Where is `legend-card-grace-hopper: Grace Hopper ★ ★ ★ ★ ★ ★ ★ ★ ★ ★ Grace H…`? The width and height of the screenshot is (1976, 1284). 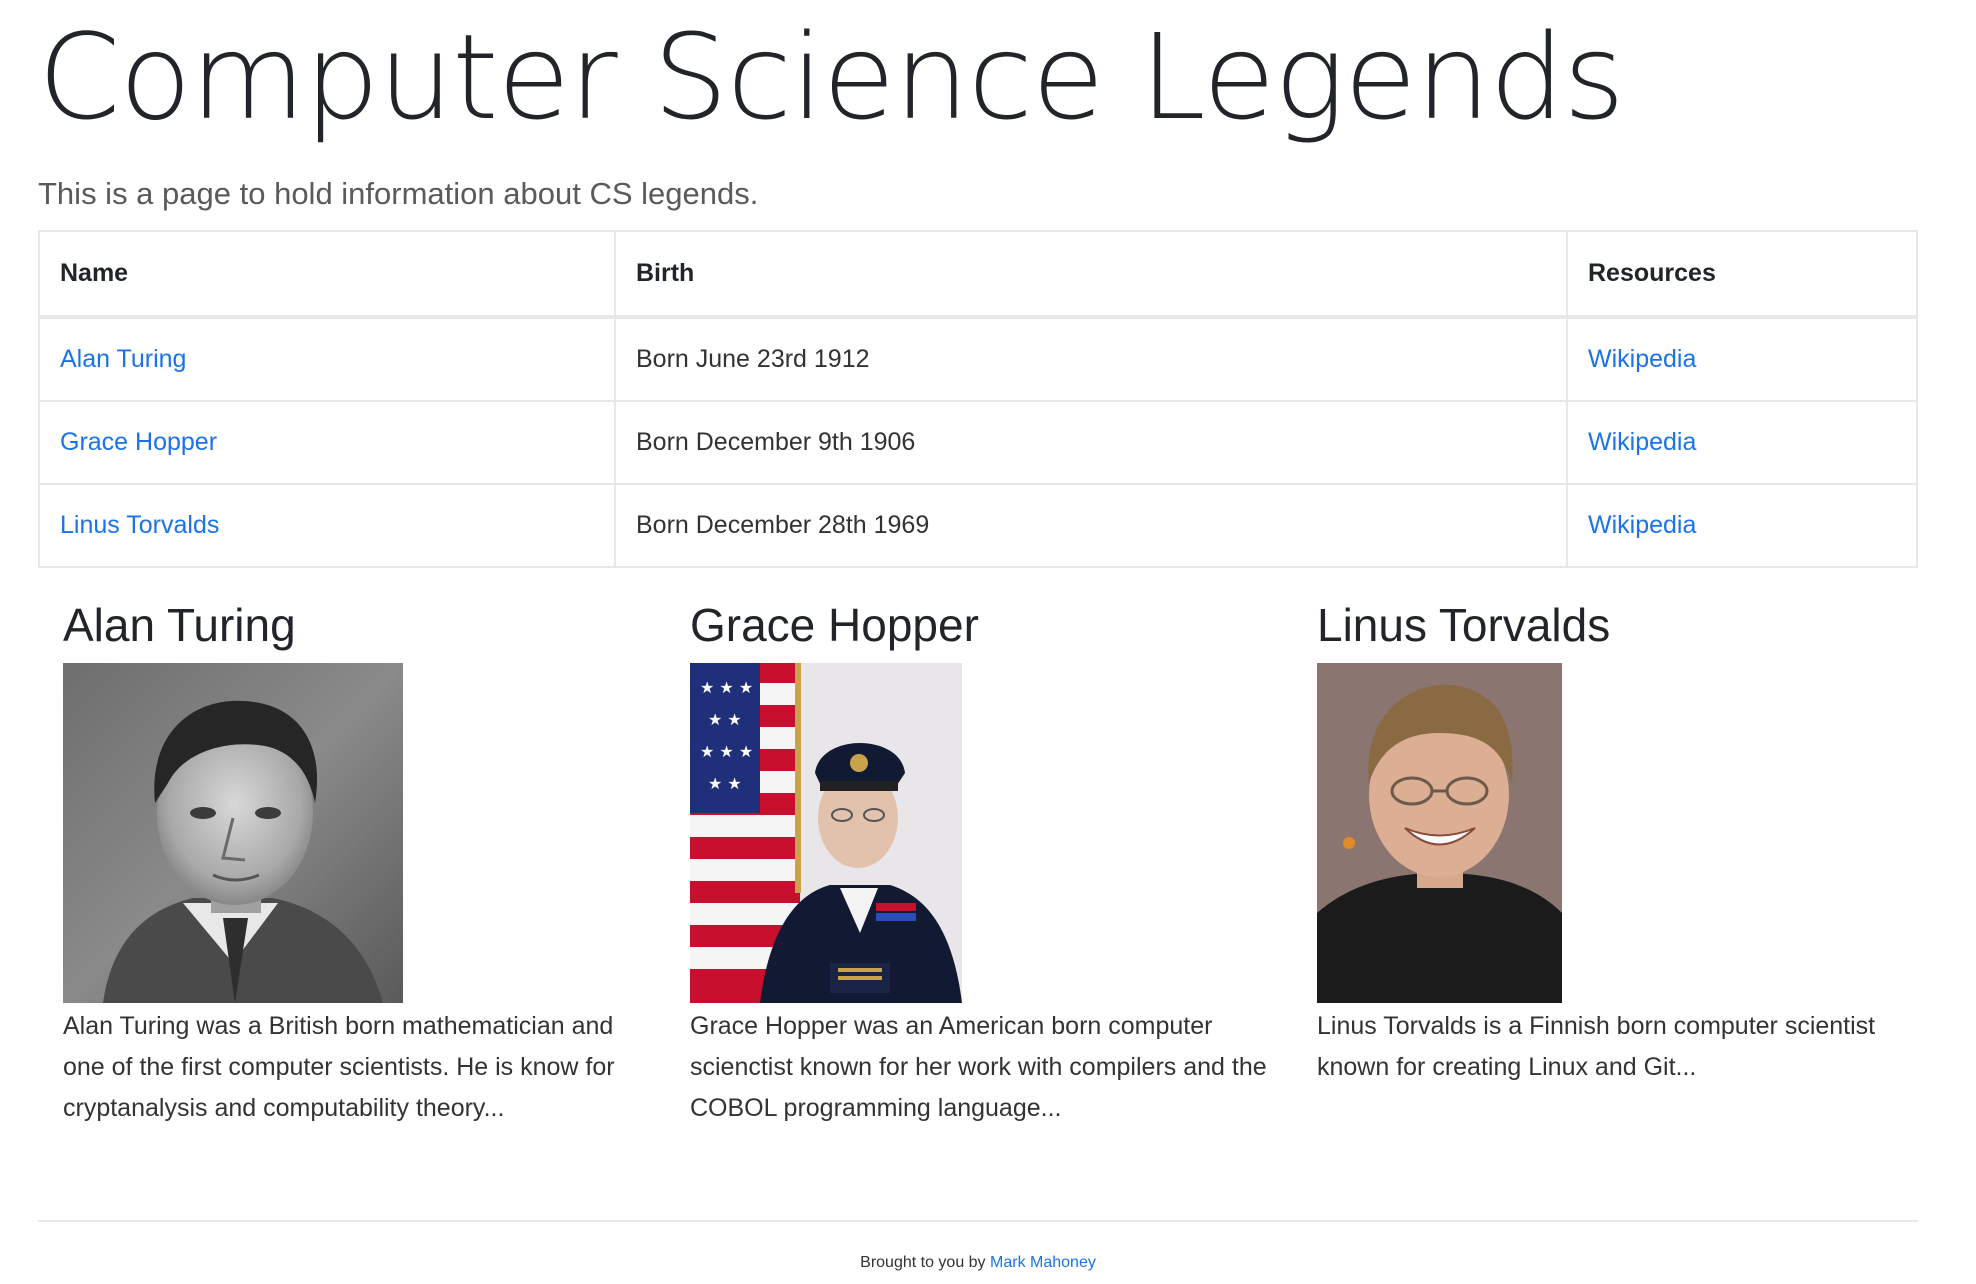
legend-card-grace-hopper: Grace Hopper ★ ★ ★ ★ ★ ★ ★ ★ ★ ★ Grace H… is located at coordinates (980, 862).